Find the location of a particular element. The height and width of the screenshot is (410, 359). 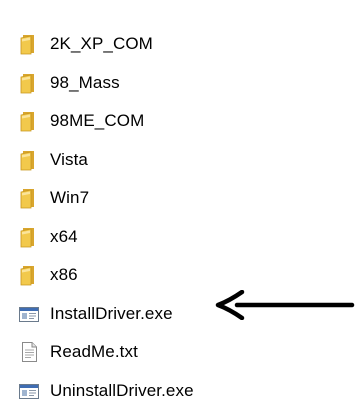

text-file-icon is located at coordinates (29, 352).